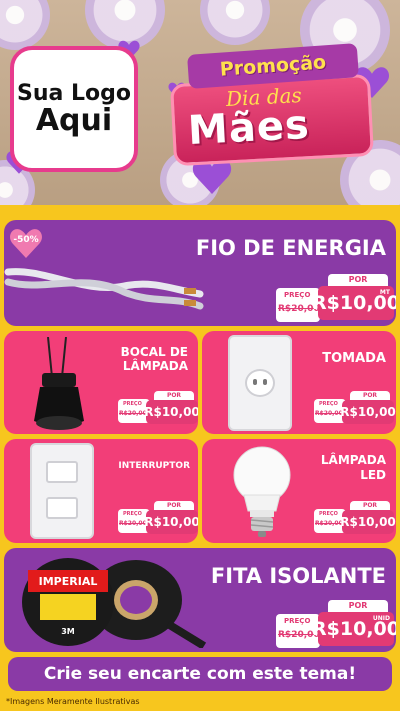 The height and width of the screenshot is (711, 400). I want to click on svg-text: 3M, so click(68, 631).